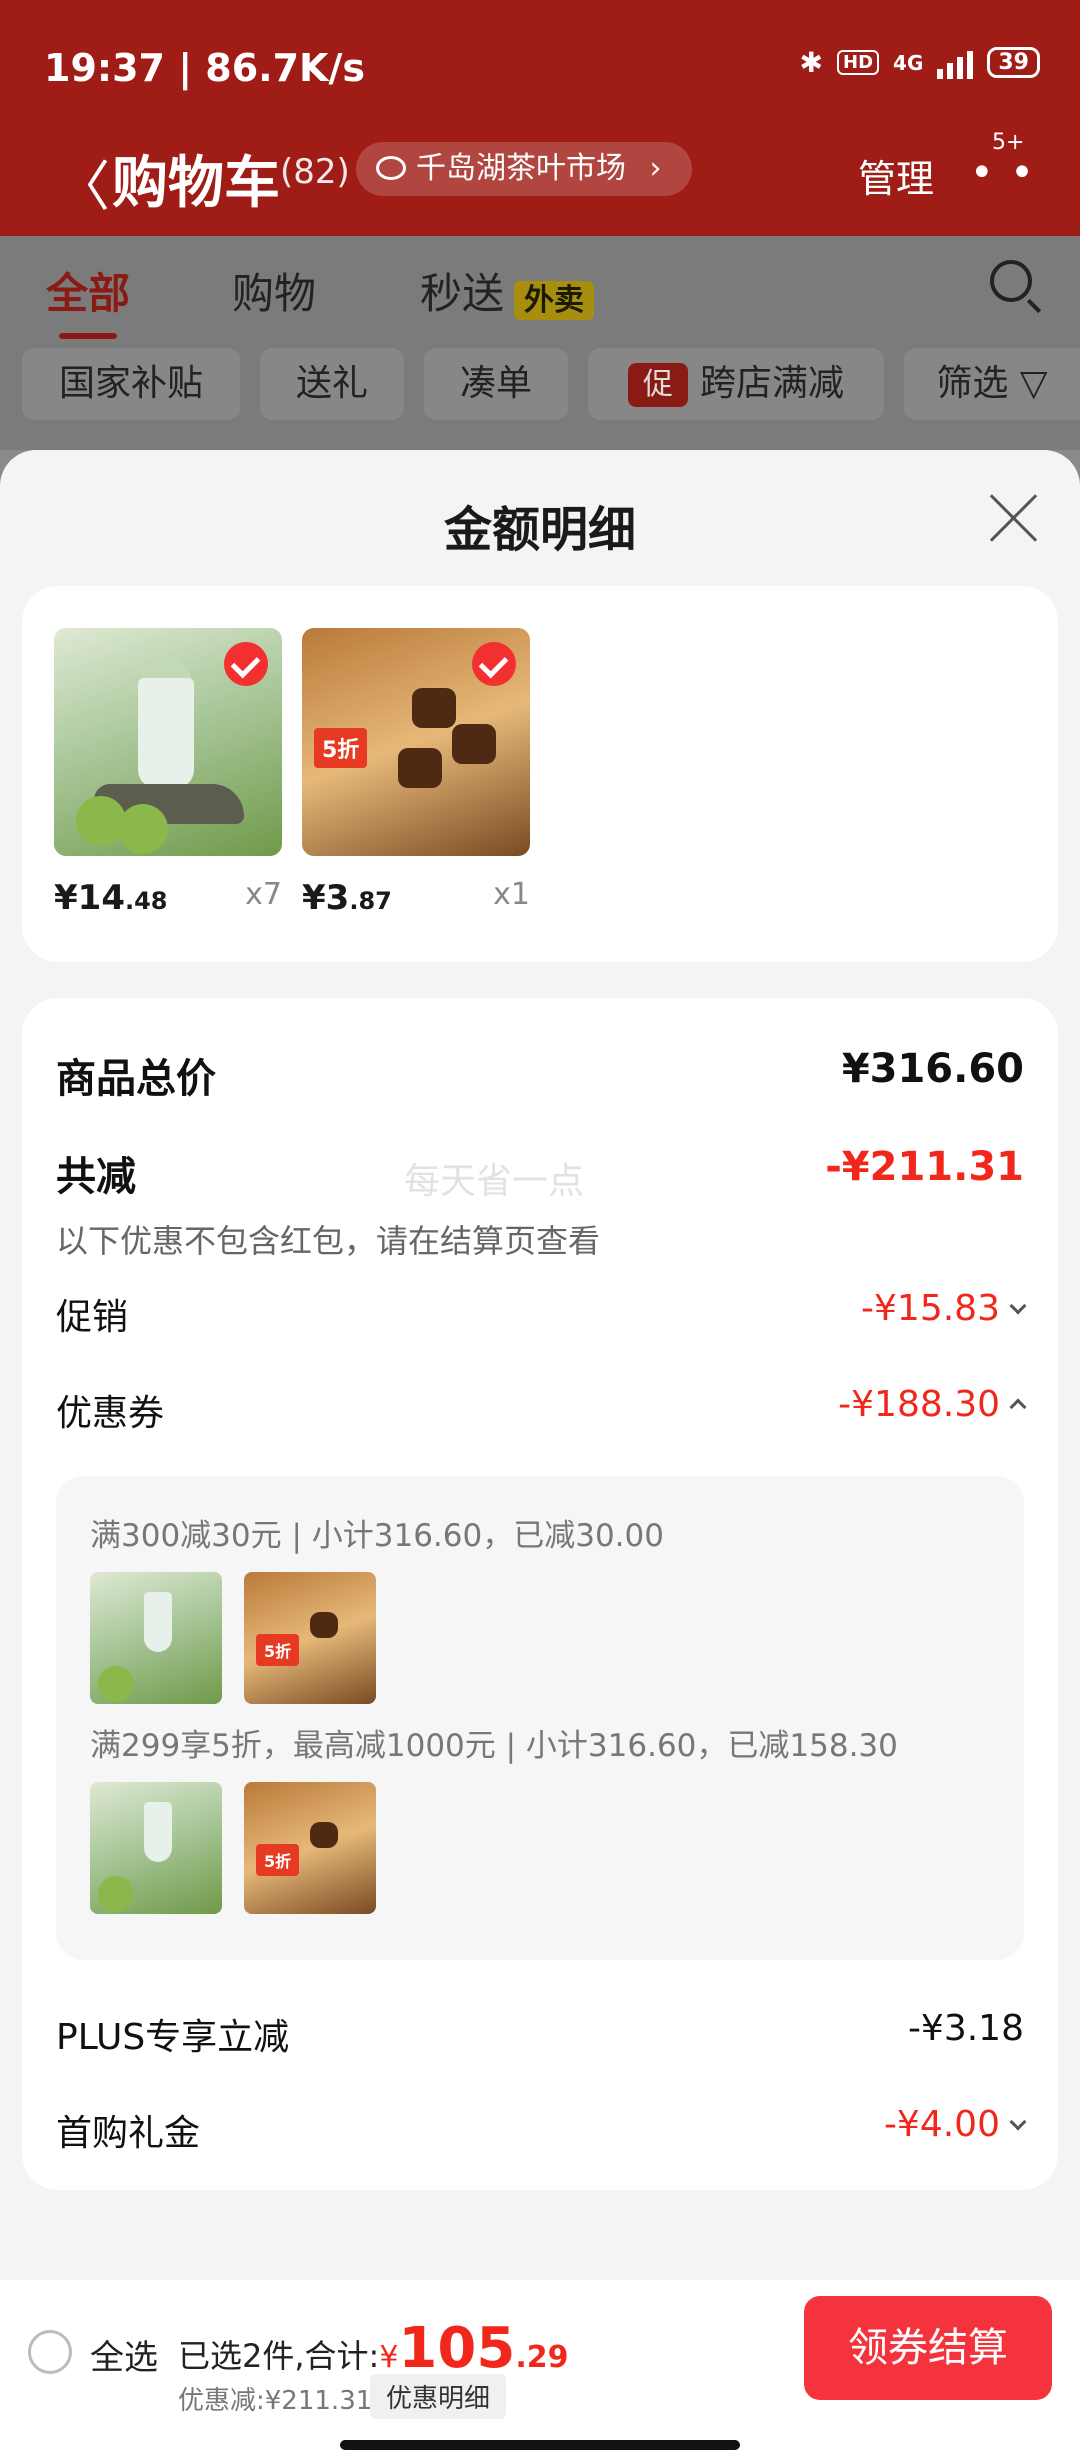 This screenshot has height=2460, width=1080. I want to click on total-yen: ¥, so click(389, 2357).